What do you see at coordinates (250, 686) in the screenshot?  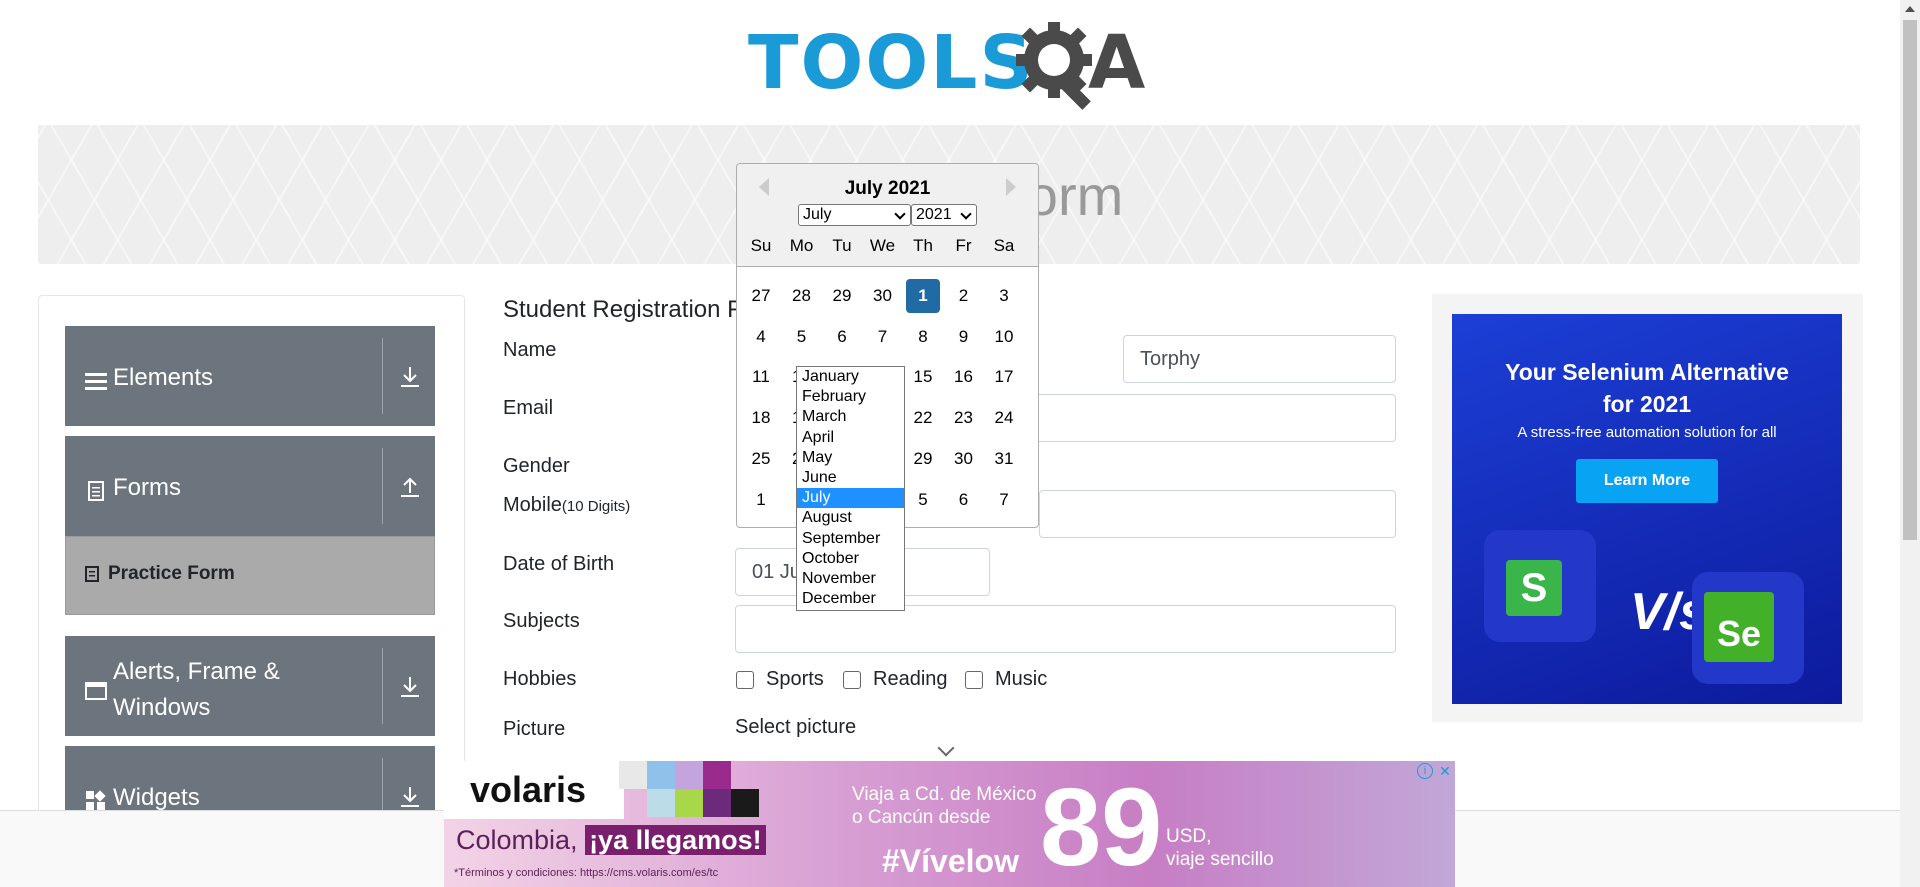 I see `sidebar-group-alerts: Alerts, Frame & Windows` at bounding box center [250, 686].